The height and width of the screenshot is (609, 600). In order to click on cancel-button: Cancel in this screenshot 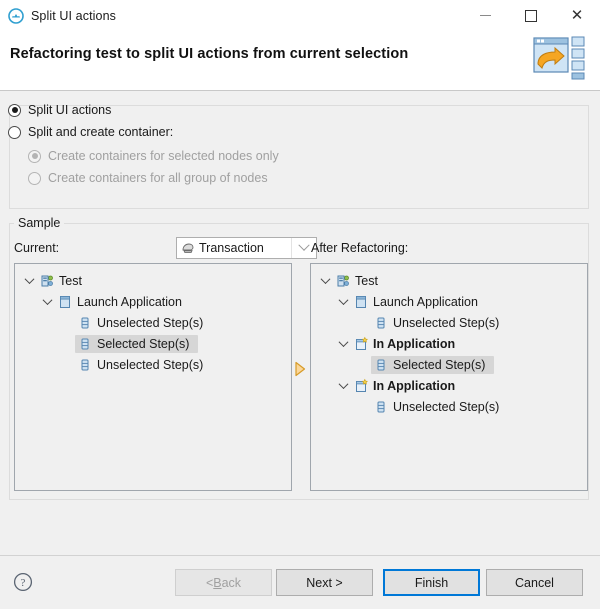, I will do `click(534, 582)`.